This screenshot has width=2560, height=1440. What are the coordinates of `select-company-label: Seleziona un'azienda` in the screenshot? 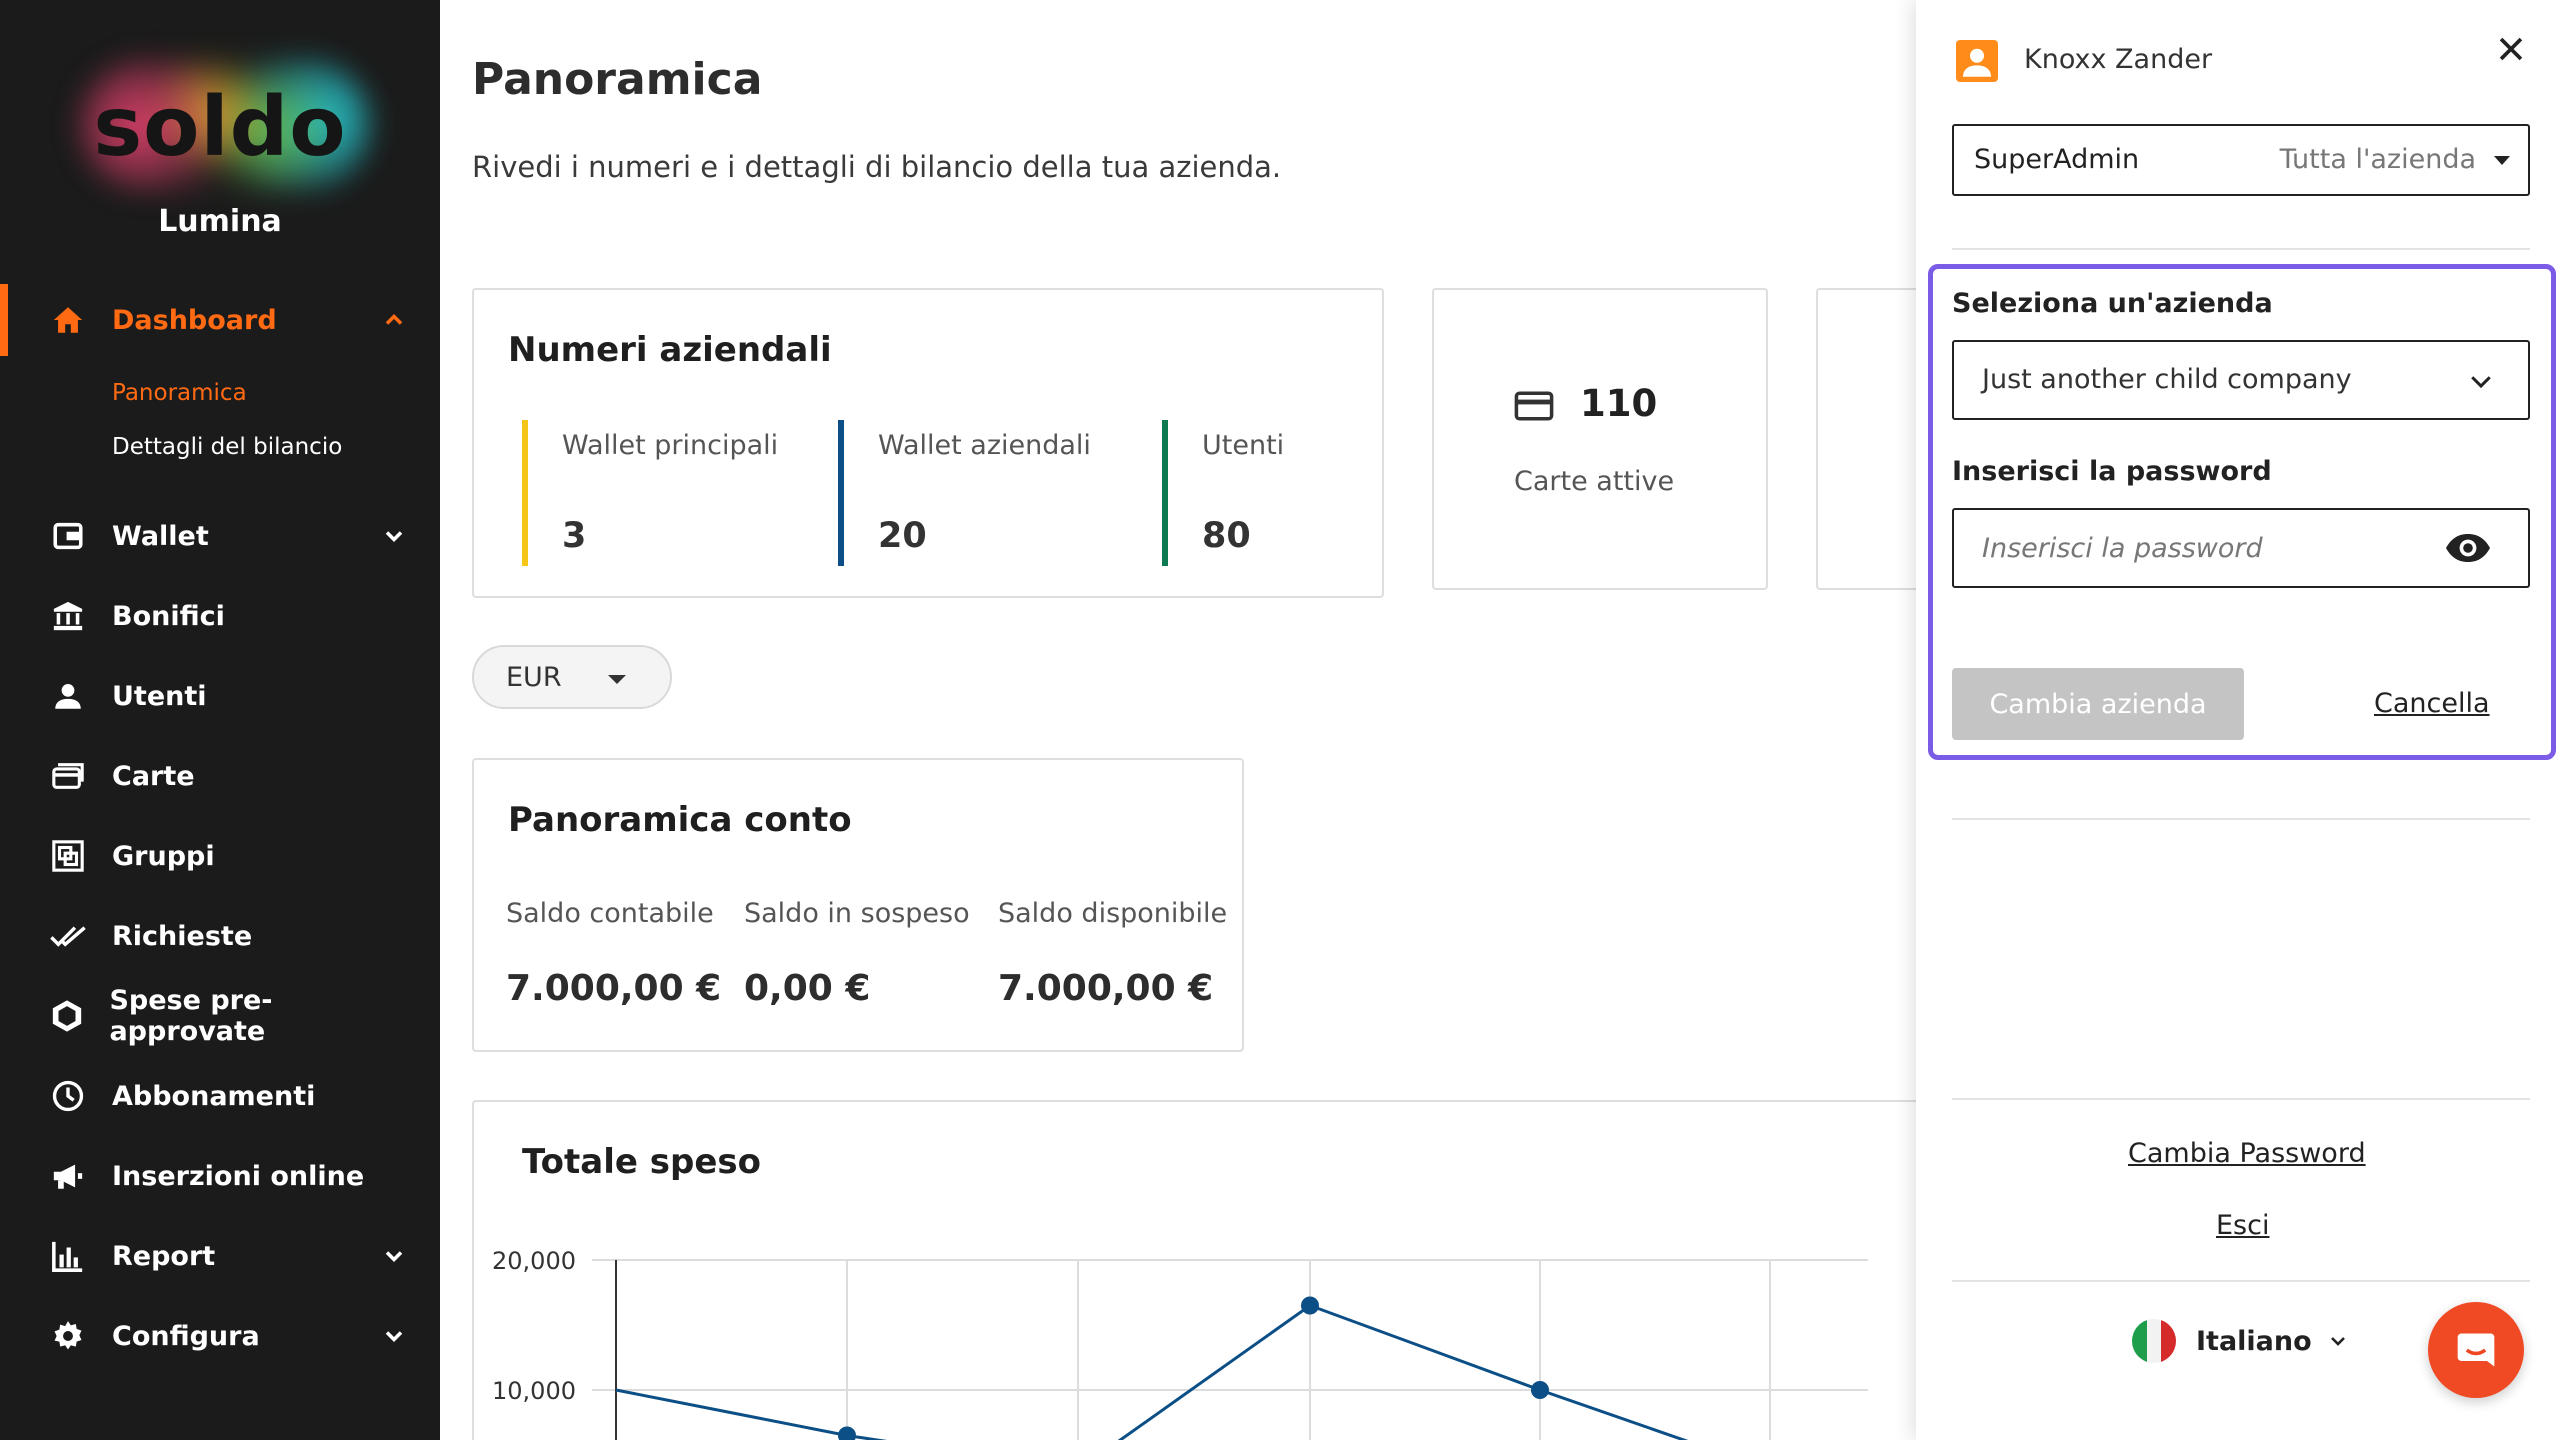 It's located at (2112, 303).